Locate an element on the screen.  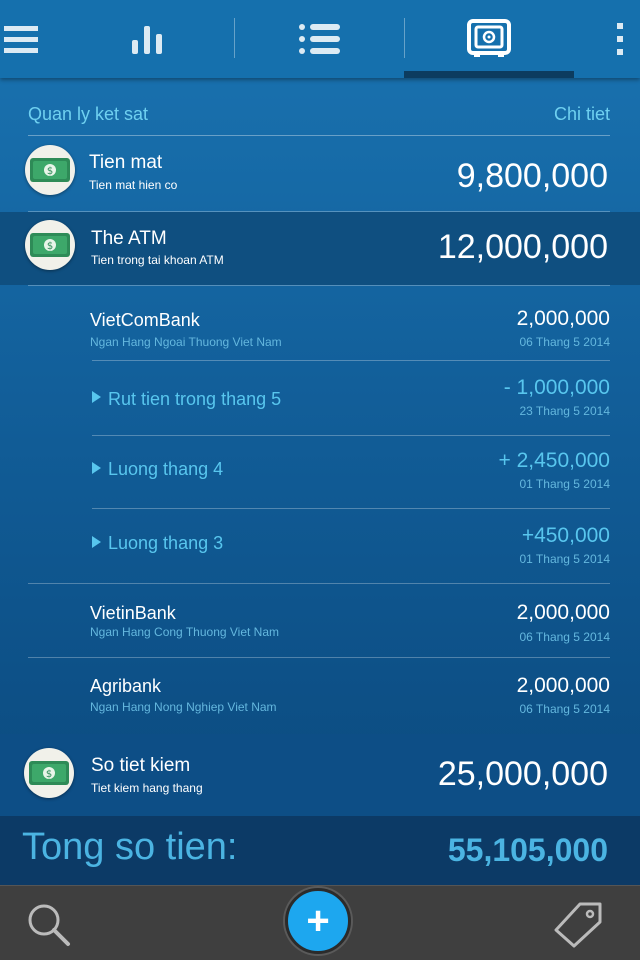
search-icon is located at coordinates (49, 927).